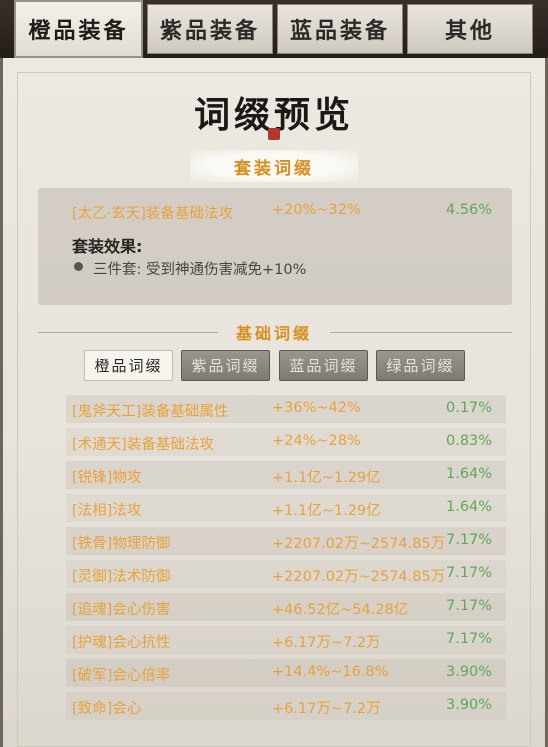 Image resolution: width=548 pixels, height=747 pixels. What do you see at coordinates (143, 445) in the screenshot?
I see `affix-name: [术通天]装备基础法攻` at bounding box center [143, 445].